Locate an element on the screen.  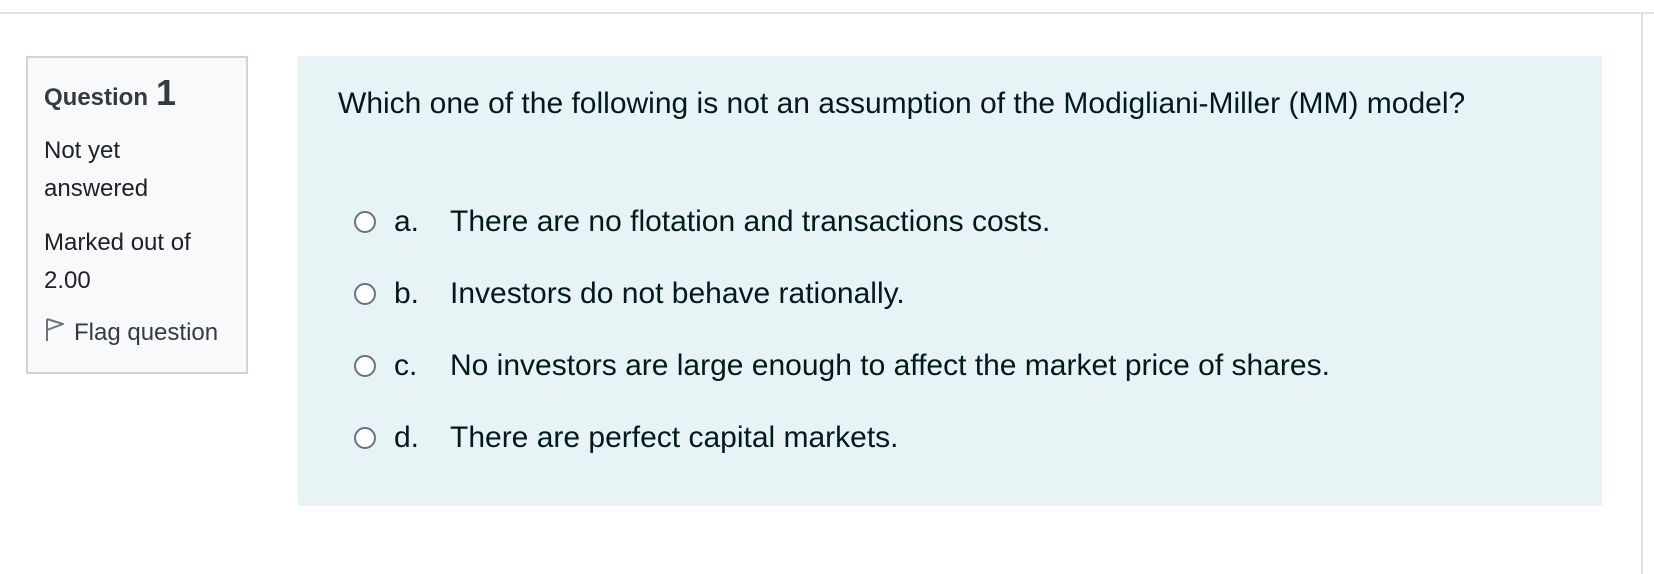
answer-option-b: b. Investors do not behave rationally. is located at coordinates (958, 294).